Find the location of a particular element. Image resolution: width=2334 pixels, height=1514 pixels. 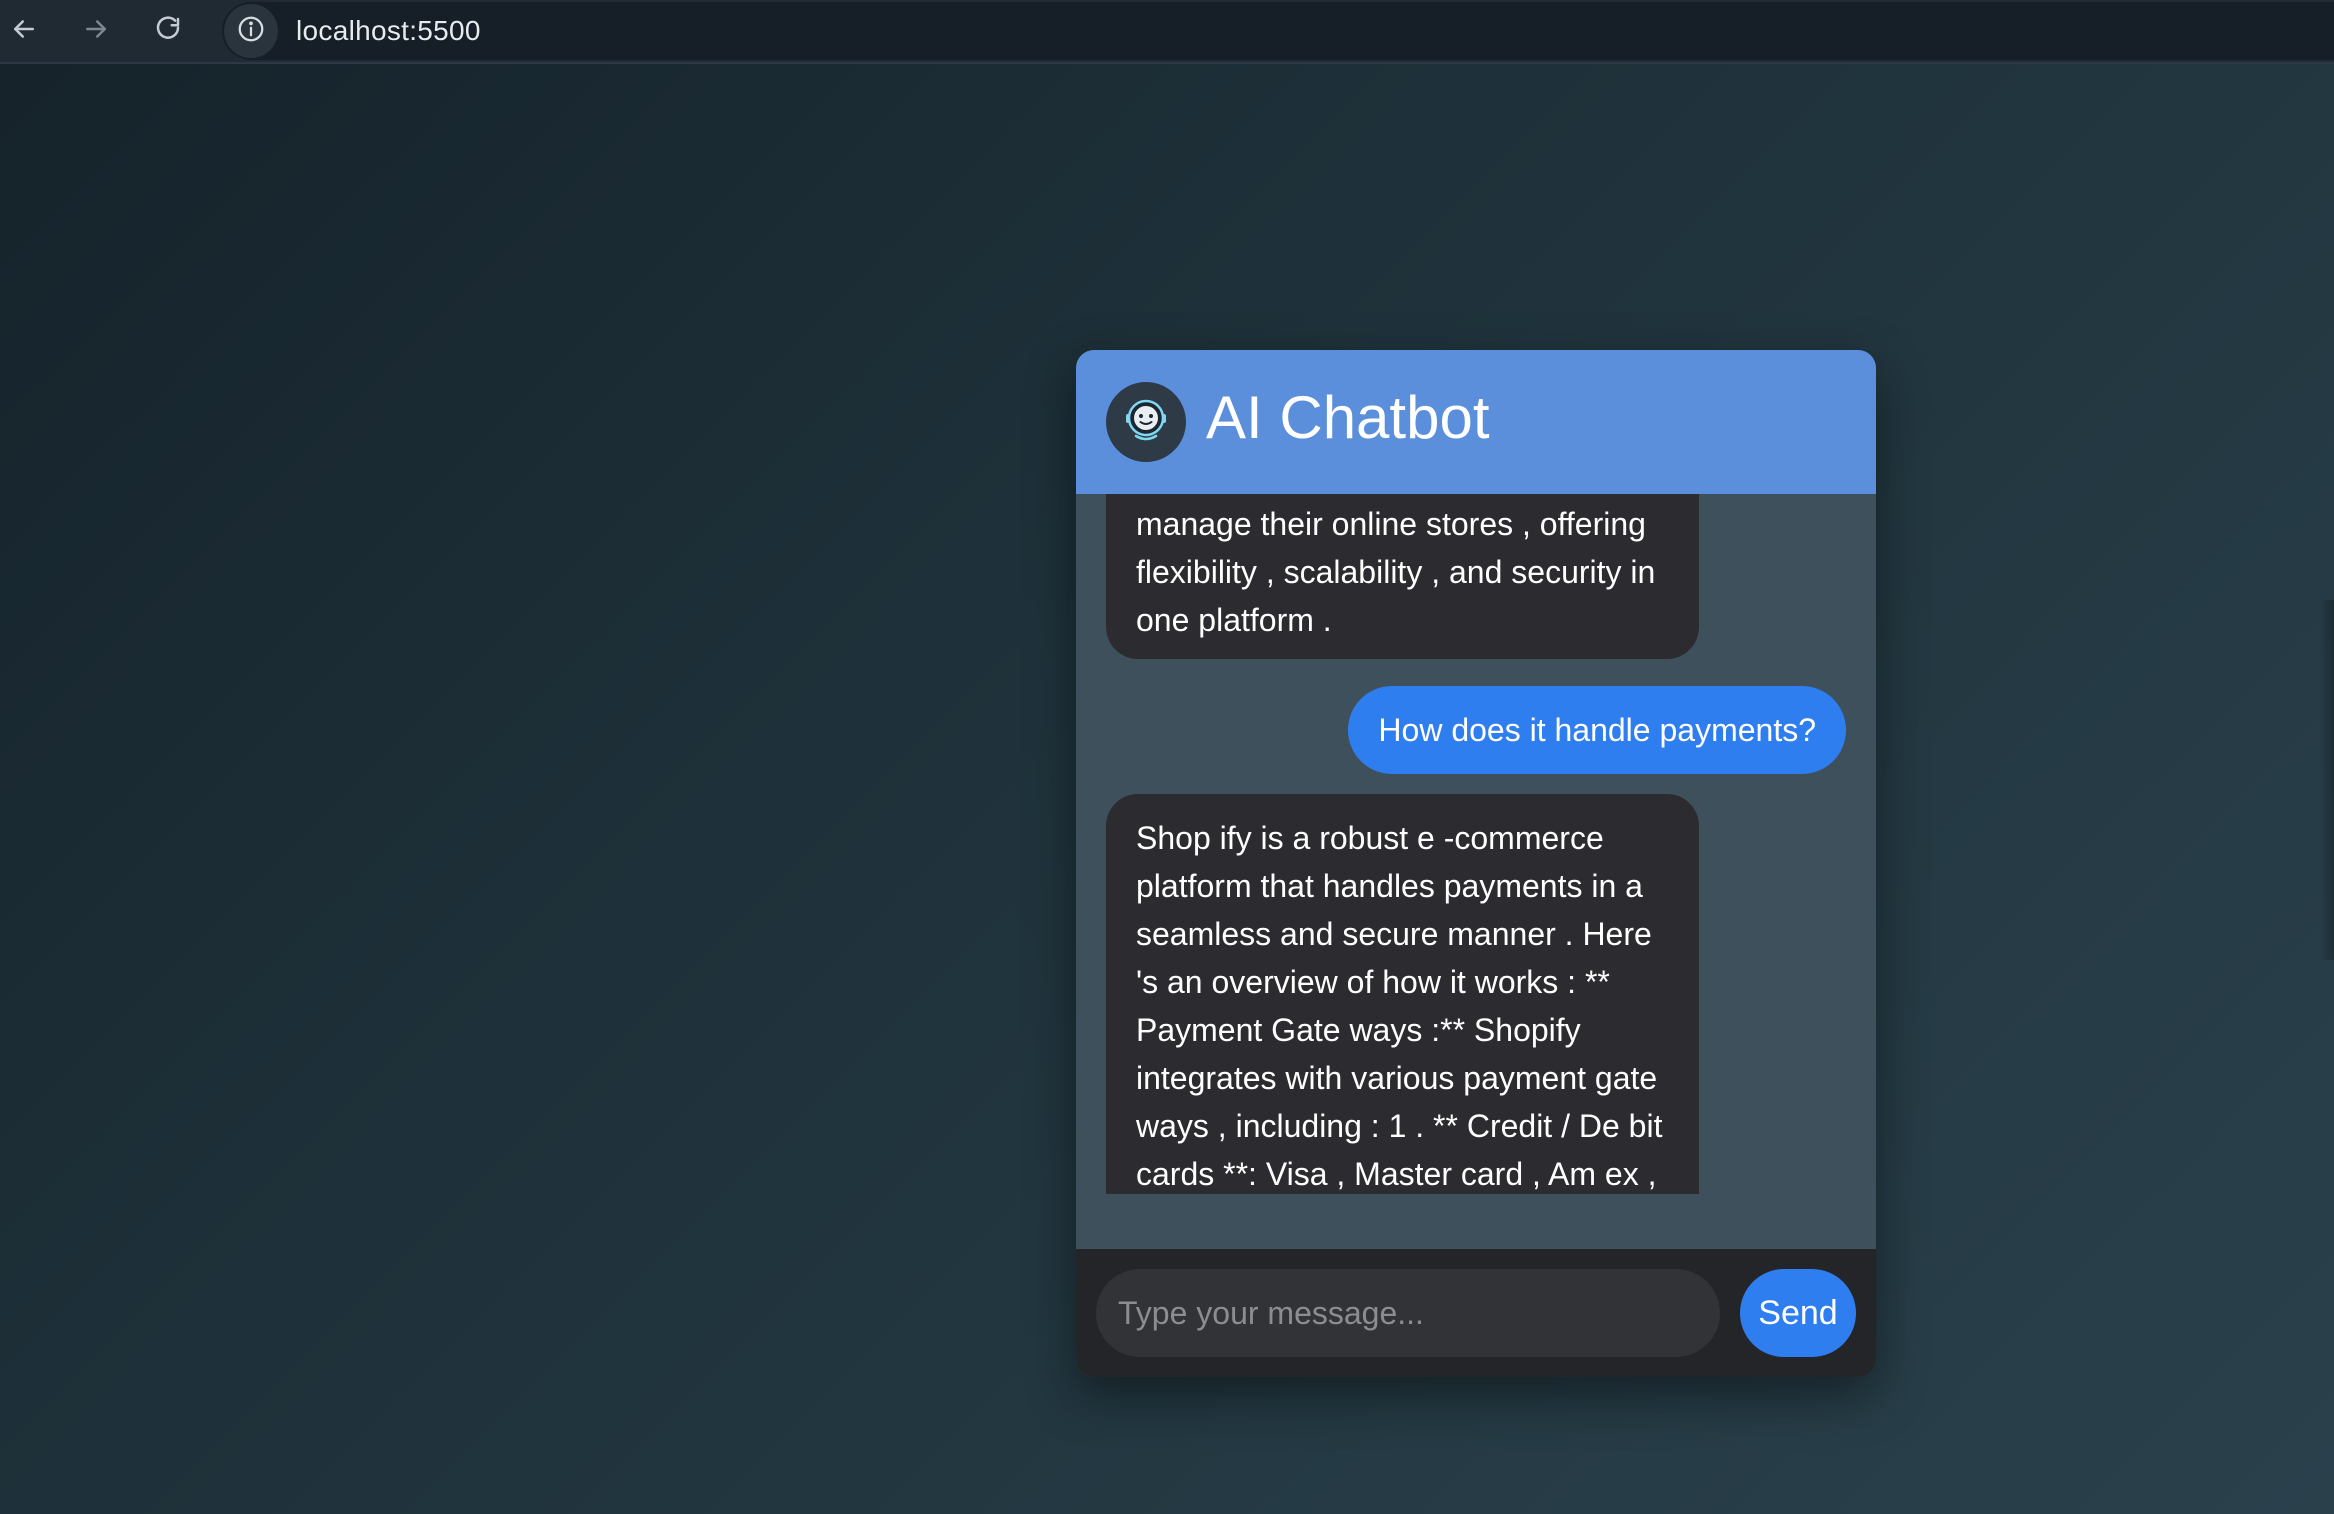

chat-header: AI Chatbot is located at coordinates (1476, 422).